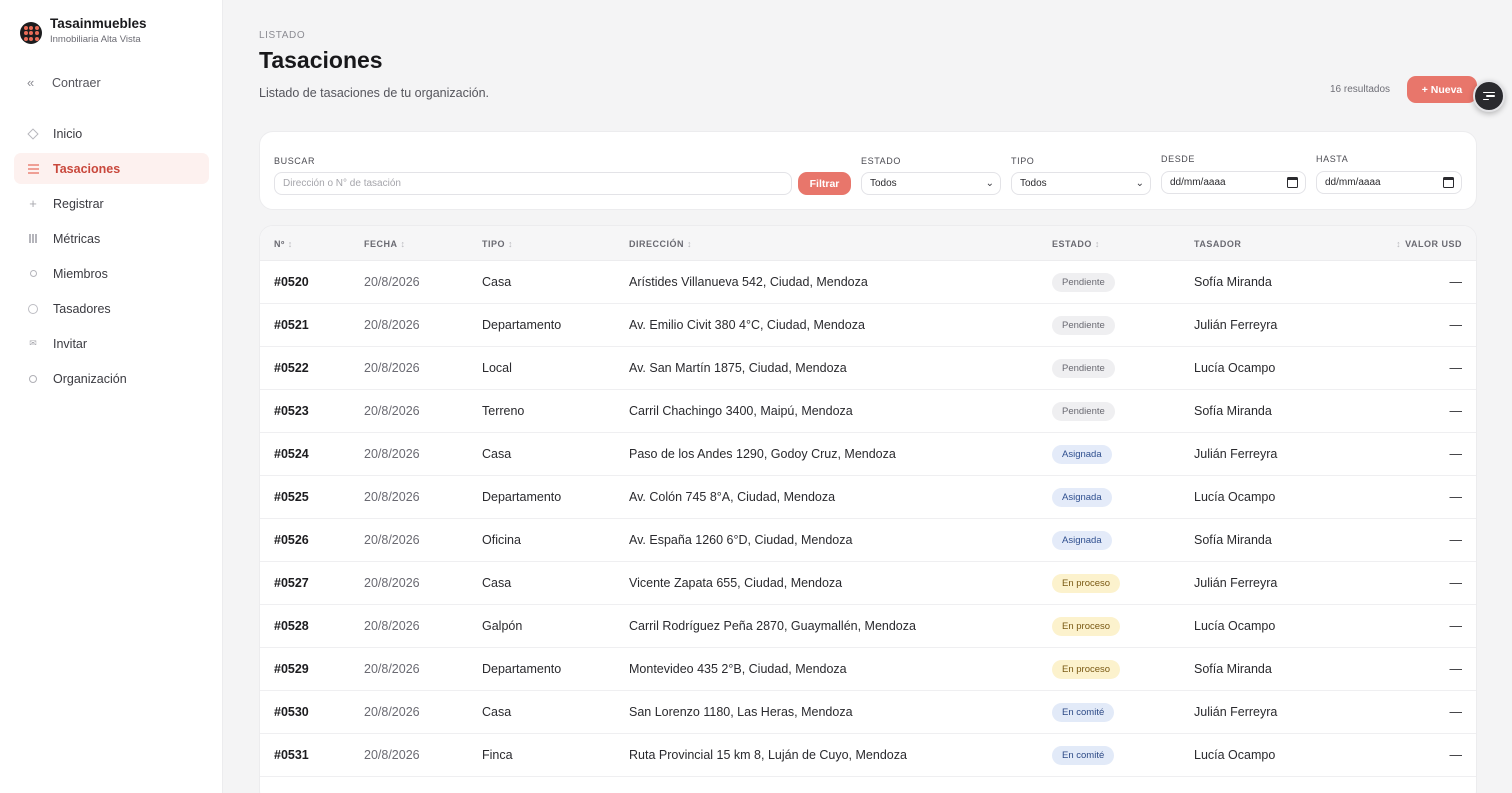  What do you see at coordinates (1389, 182) in the screenshot?
I see `hasta-date-input: dd/mm/aaaa` at bounding box center [1389, 182].